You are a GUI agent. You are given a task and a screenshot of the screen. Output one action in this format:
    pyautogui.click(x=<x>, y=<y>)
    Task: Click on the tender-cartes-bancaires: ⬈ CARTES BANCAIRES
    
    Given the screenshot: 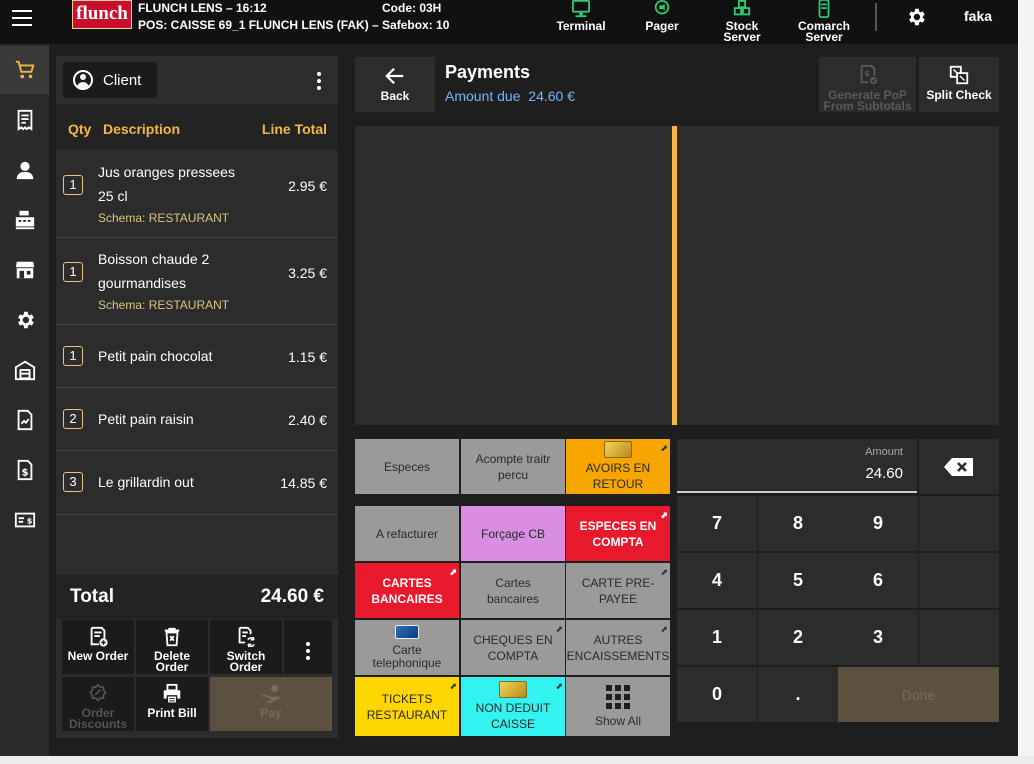 What is the action you would take?
    pyautogui.click(x=407, y=590)
    